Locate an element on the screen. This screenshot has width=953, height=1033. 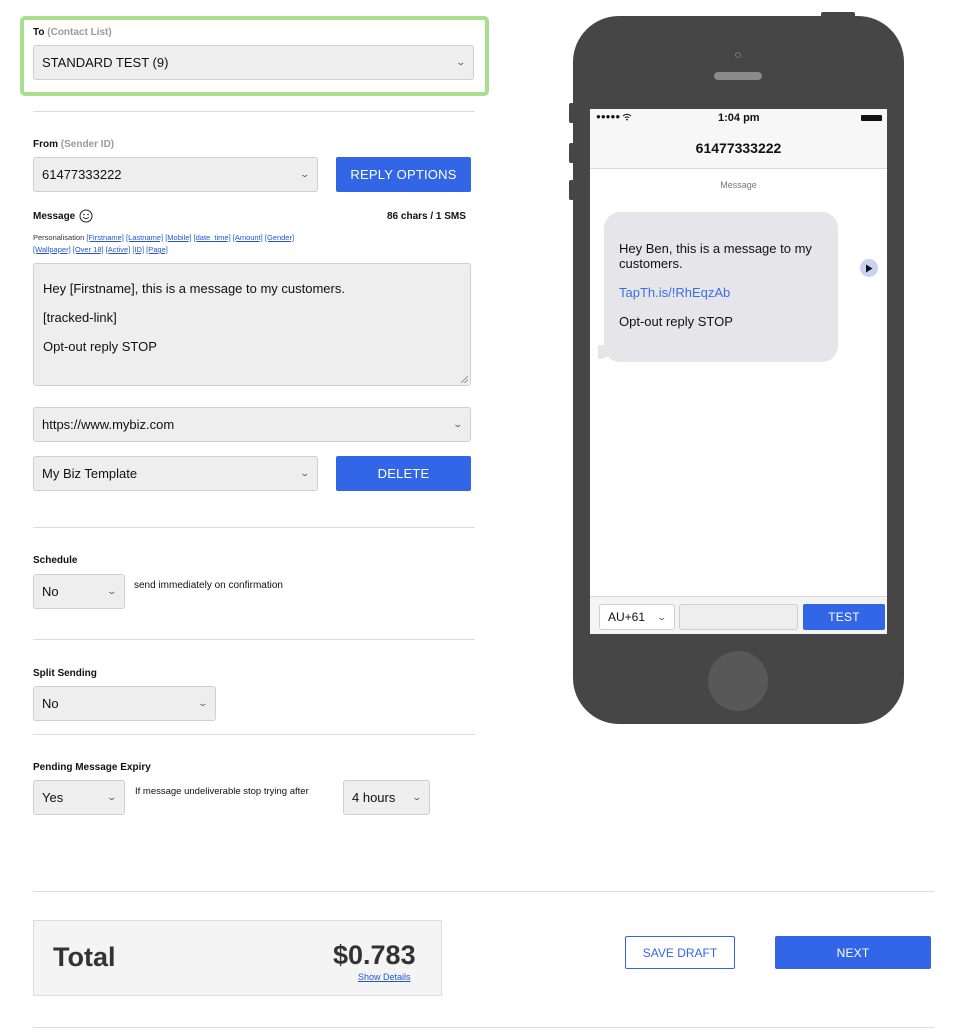
tag-date-time: [date_time] is located at coordinates (212, 237).